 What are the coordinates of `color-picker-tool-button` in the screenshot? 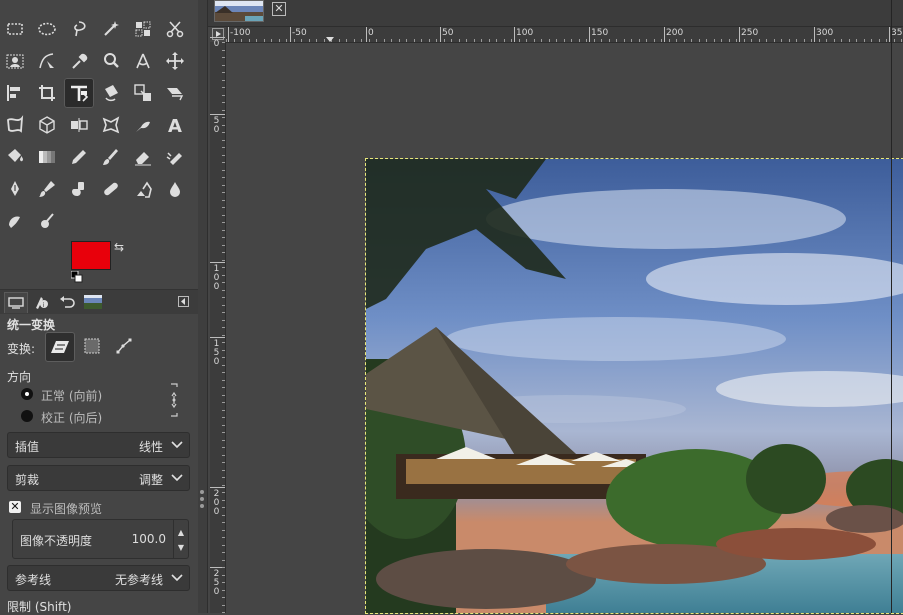 It's located at (79, 61).